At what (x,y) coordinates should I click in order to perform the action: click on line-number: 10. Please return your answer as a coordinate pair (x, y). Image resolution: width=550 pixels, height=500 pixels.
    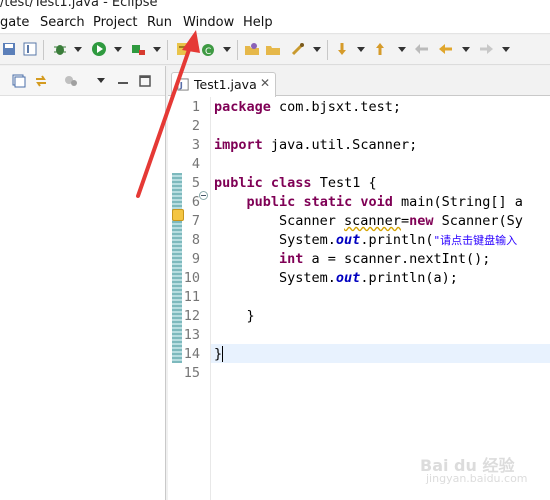
    Looking at the image, I should click on (191, 278).